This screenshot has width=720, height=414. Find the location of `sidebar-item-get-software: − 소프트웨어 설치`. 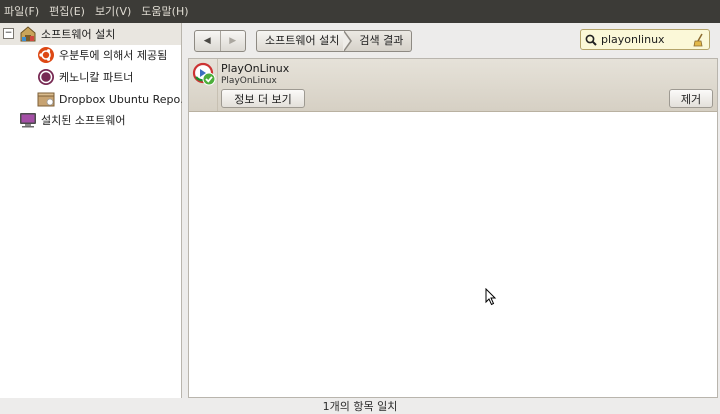

sidebar-item-get-software: − 소프트웨어 설치 is located at coordinates (90, 34).